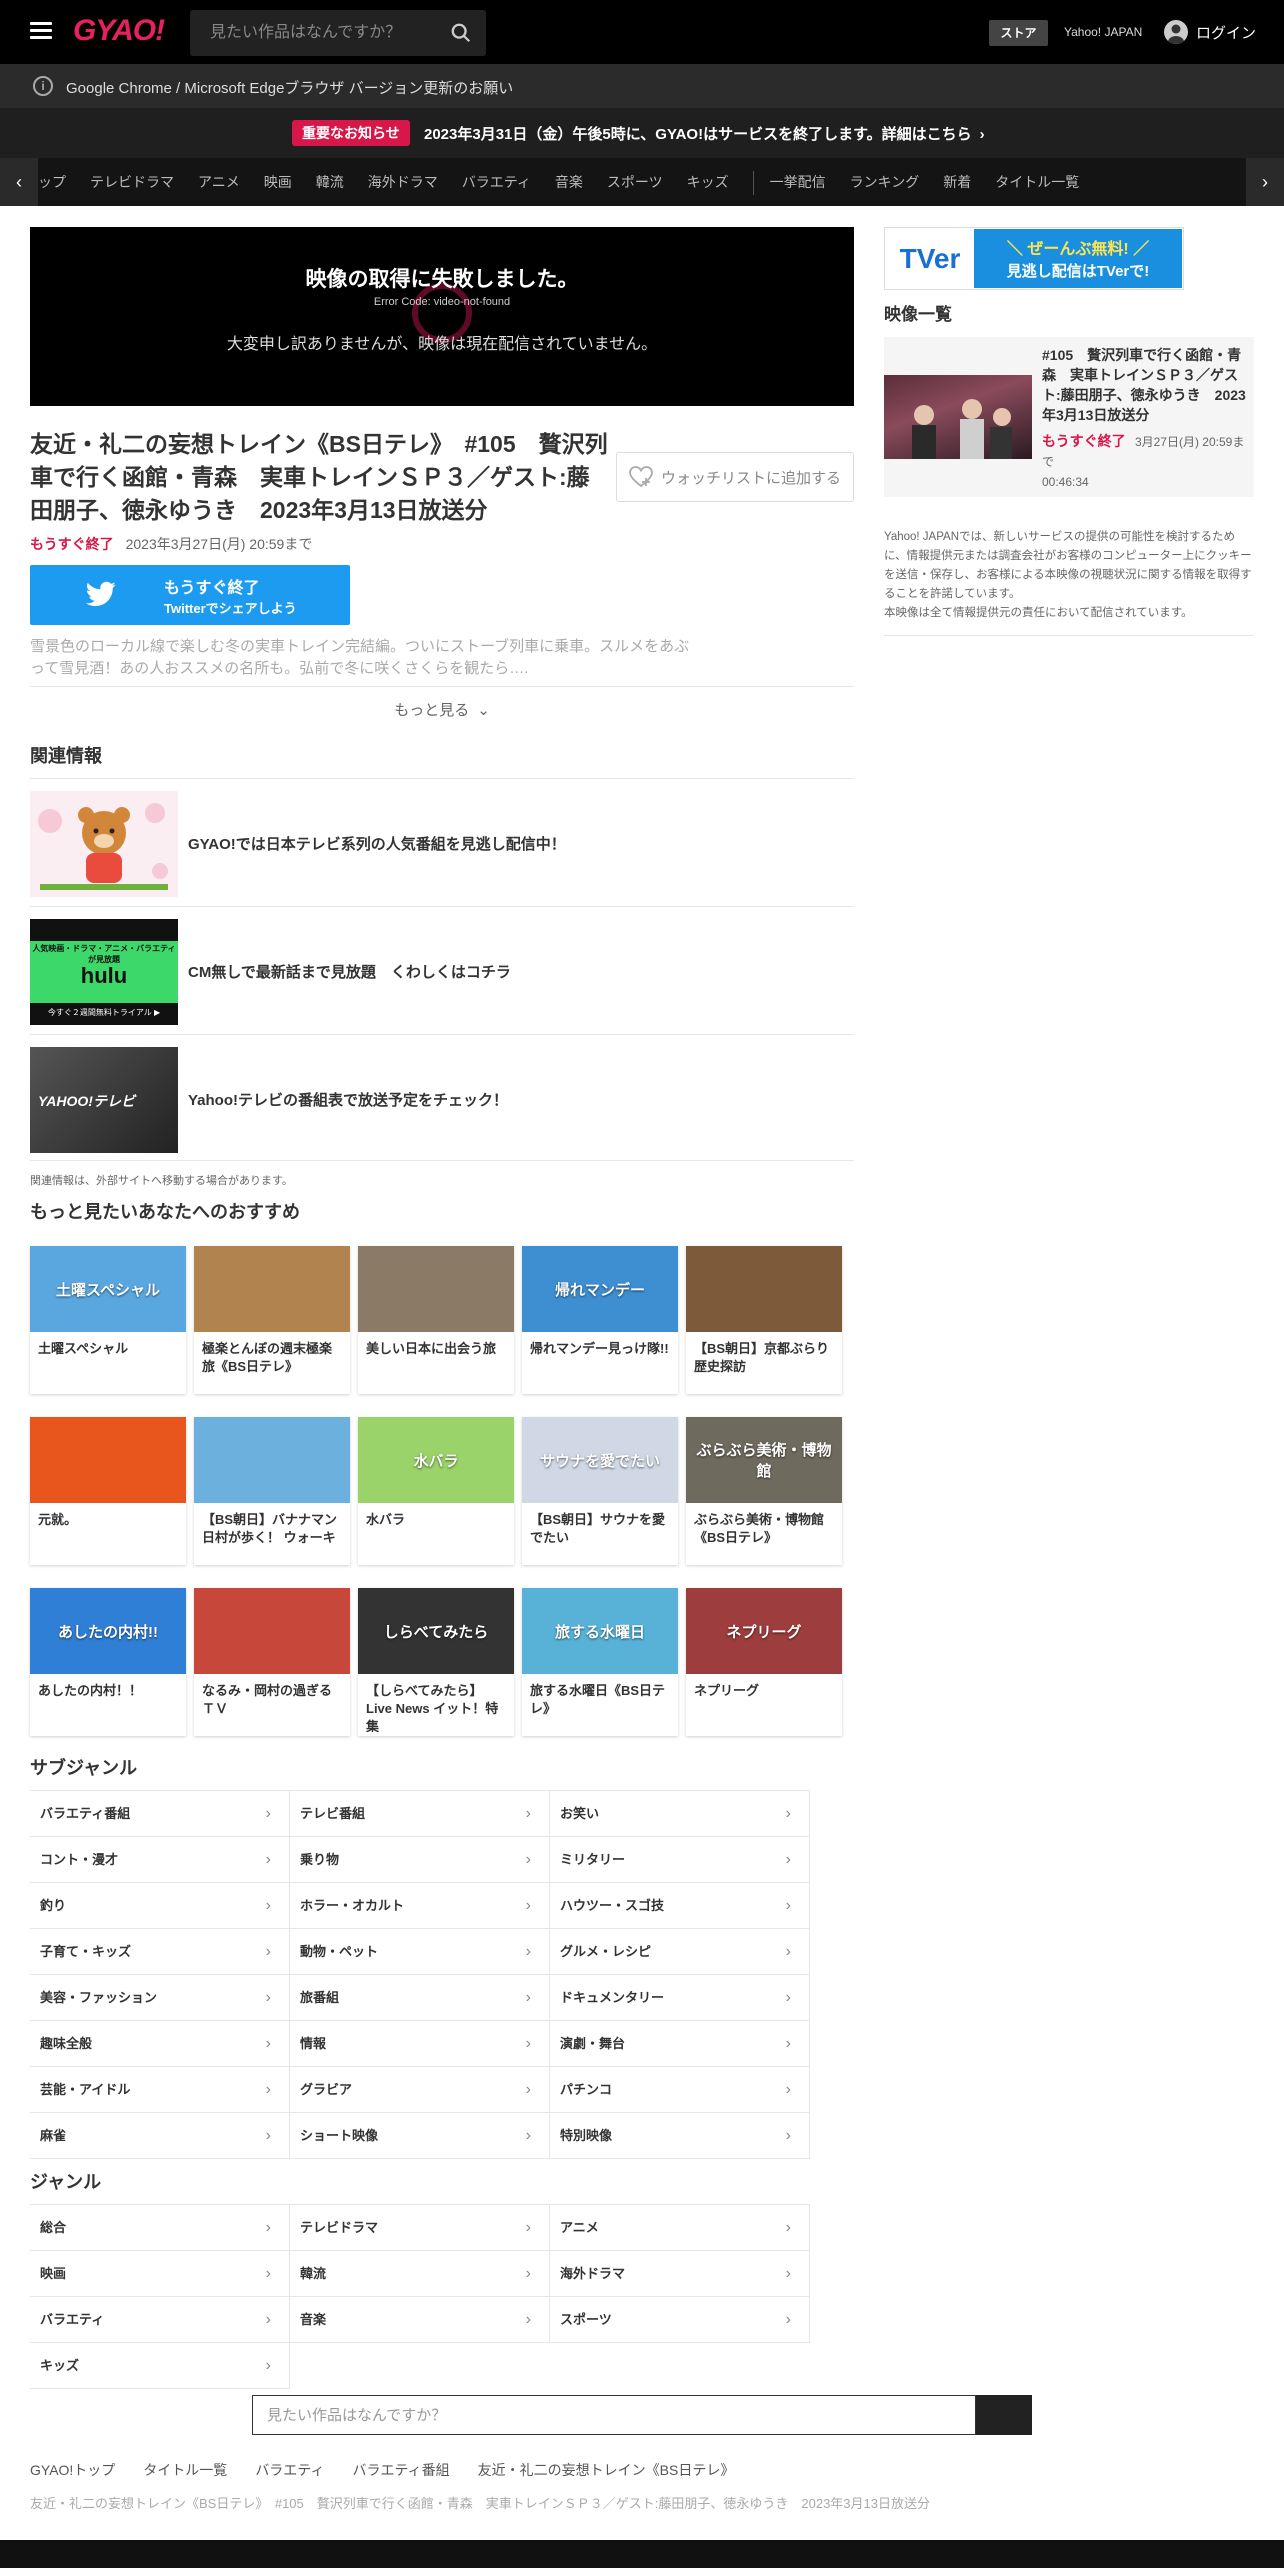 The image size is (1284, 2568). I want to click on nav-item: ップ, so click(52, 182).